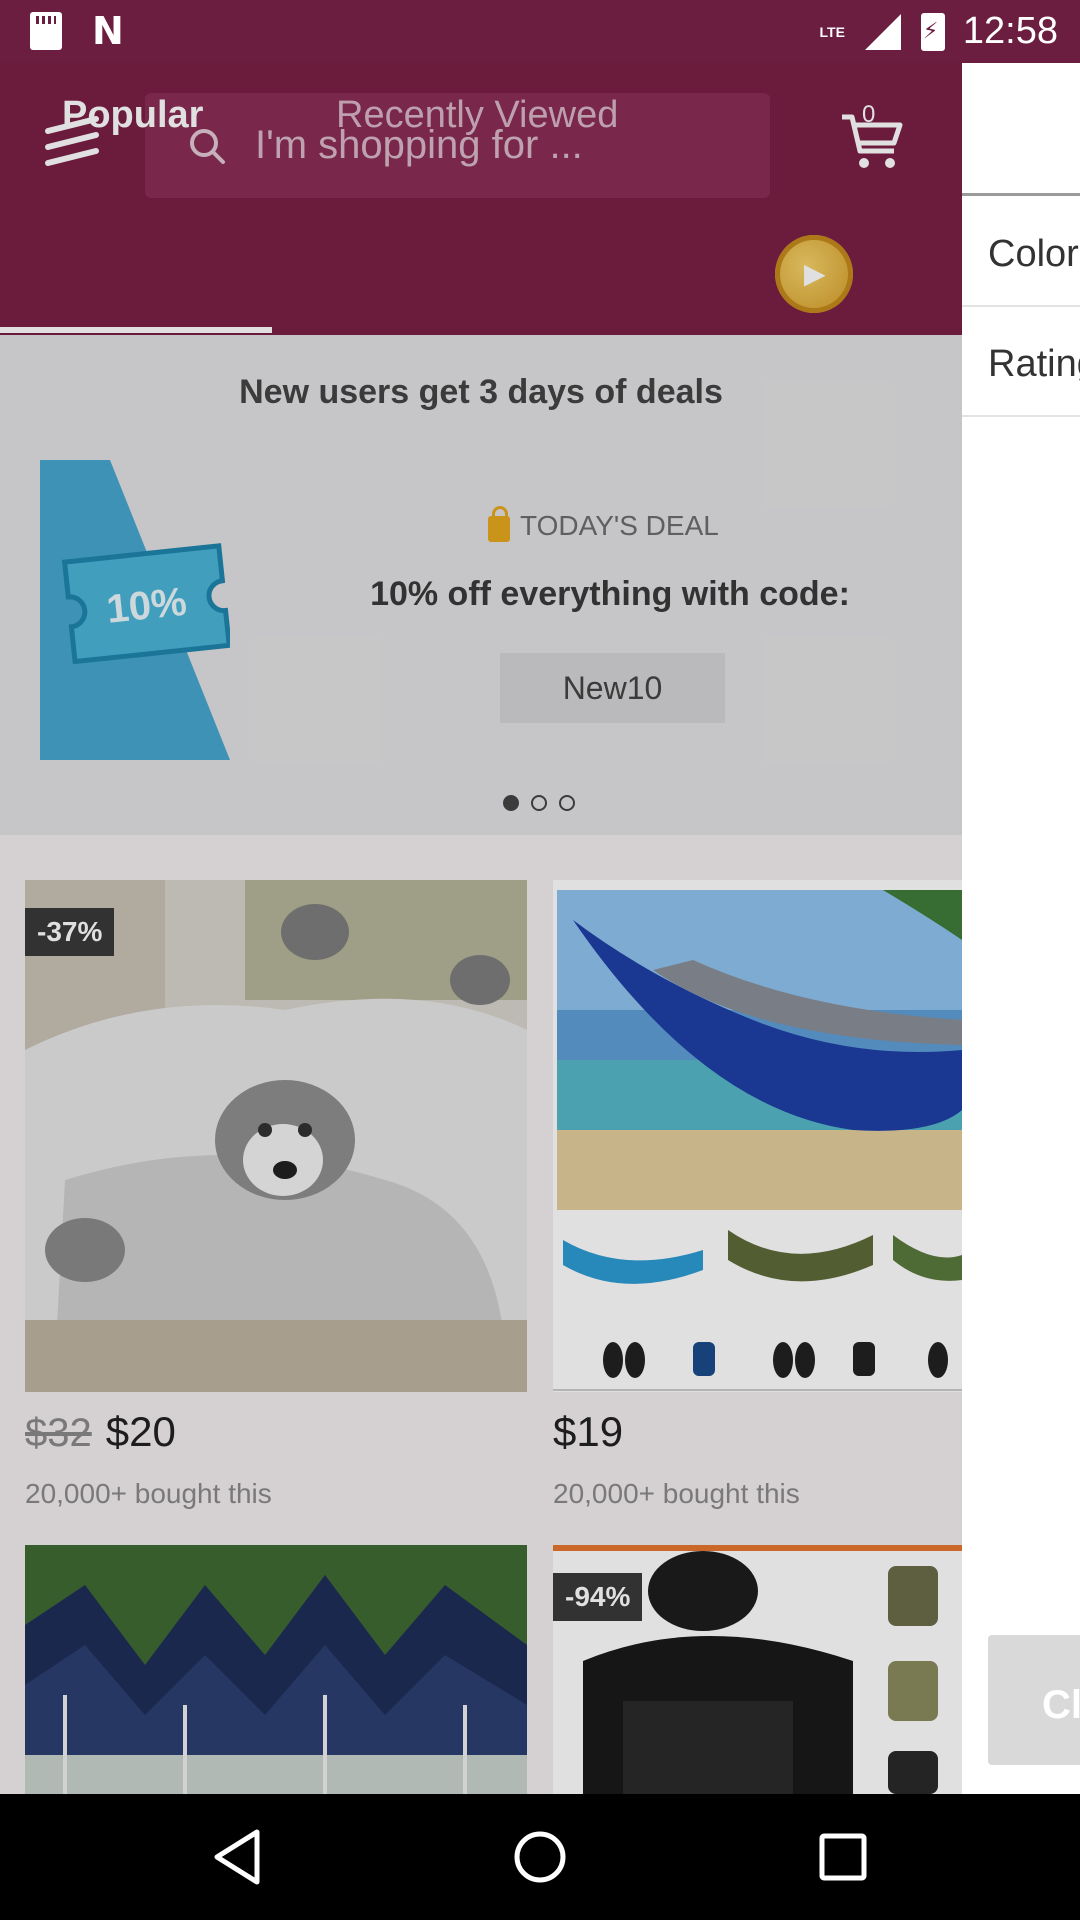 The width and height of the screenshot is (1080, 1920). Describe the element at coordinates (757, 1136) in the screenshot. I see `product-image-hammock` at that location.